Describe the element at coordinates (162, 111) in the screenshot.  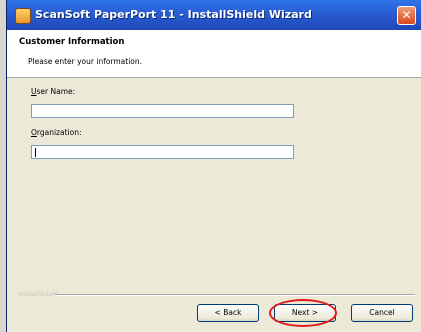
I see `user-name-input` at that location.